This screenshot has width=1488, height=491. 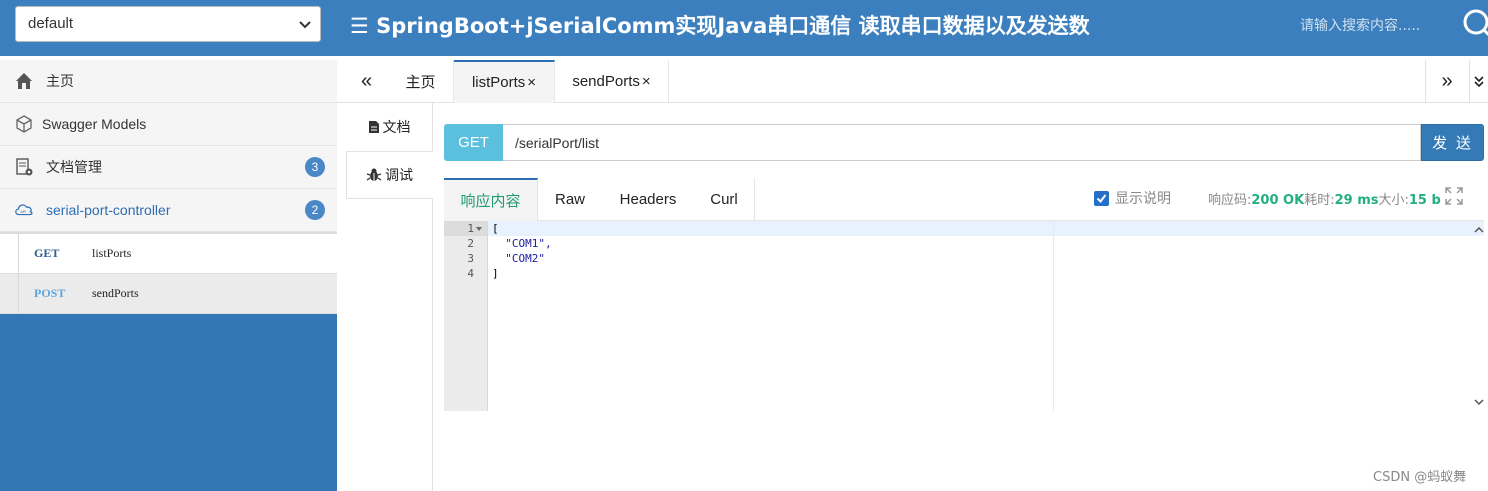 I want to click on http-method: GET, so click(x=47, y=253).